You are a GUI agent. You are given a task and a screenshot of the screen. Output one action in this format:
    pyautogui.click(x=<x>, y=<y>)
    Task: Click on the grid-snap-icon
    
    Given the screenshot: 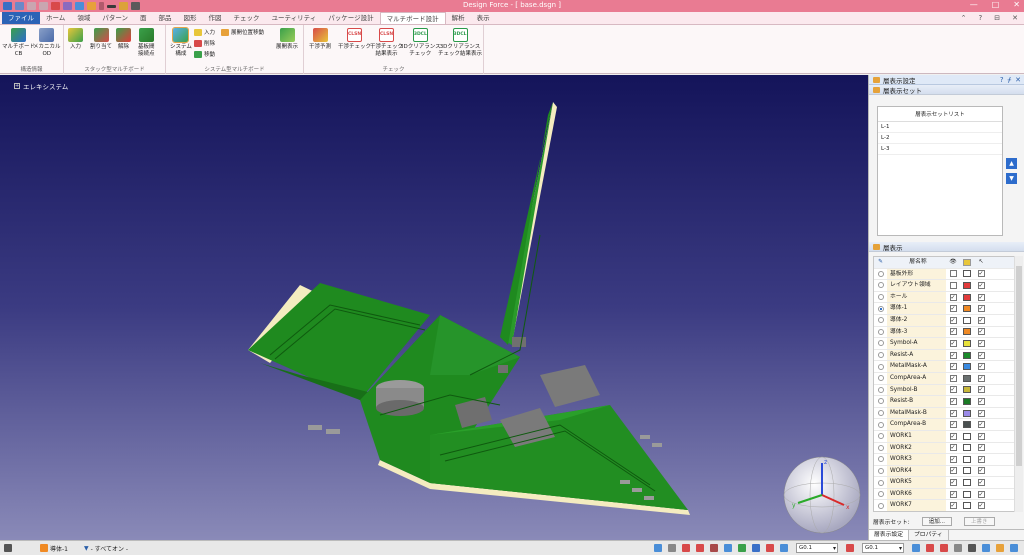 What is the action you would take?
    pyautogui.click(x=672, y=548)
    